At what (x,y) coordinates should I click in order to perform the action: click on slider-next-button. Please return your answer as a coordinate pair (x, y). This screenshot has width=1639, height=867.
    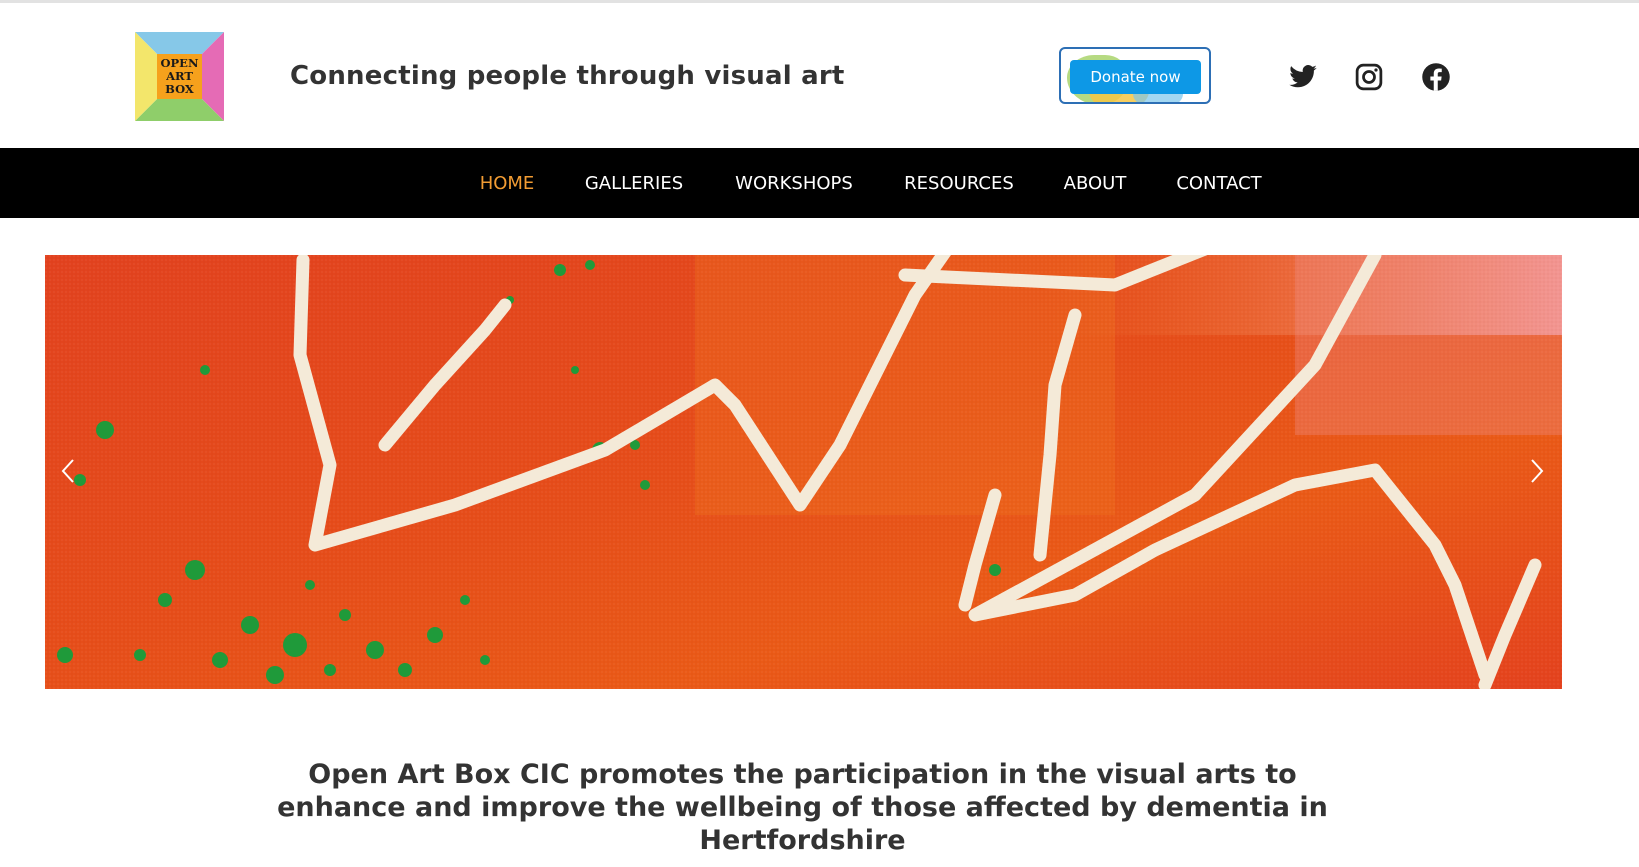
    Looking at the image, I should click on (1537, 471).